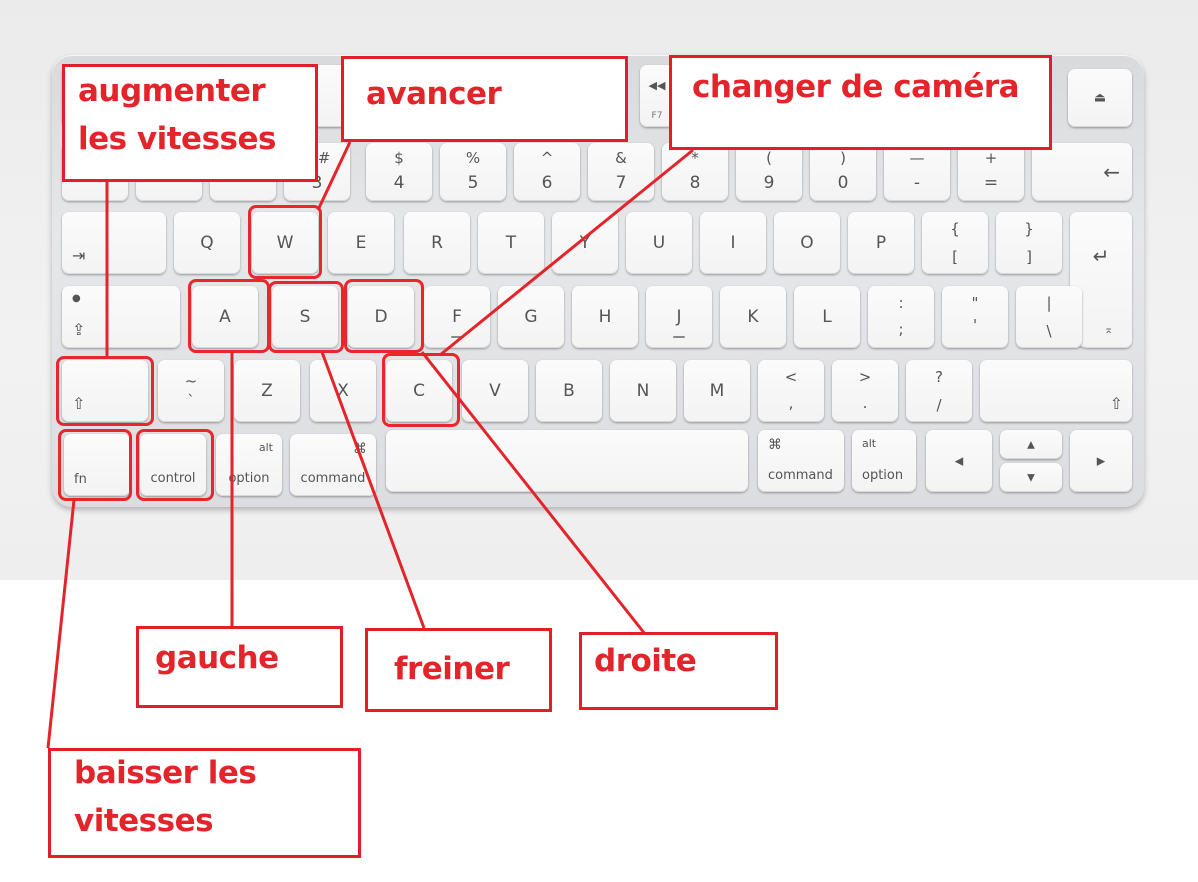  I want to click on label-brake-text: freiner, so click(452, 669).